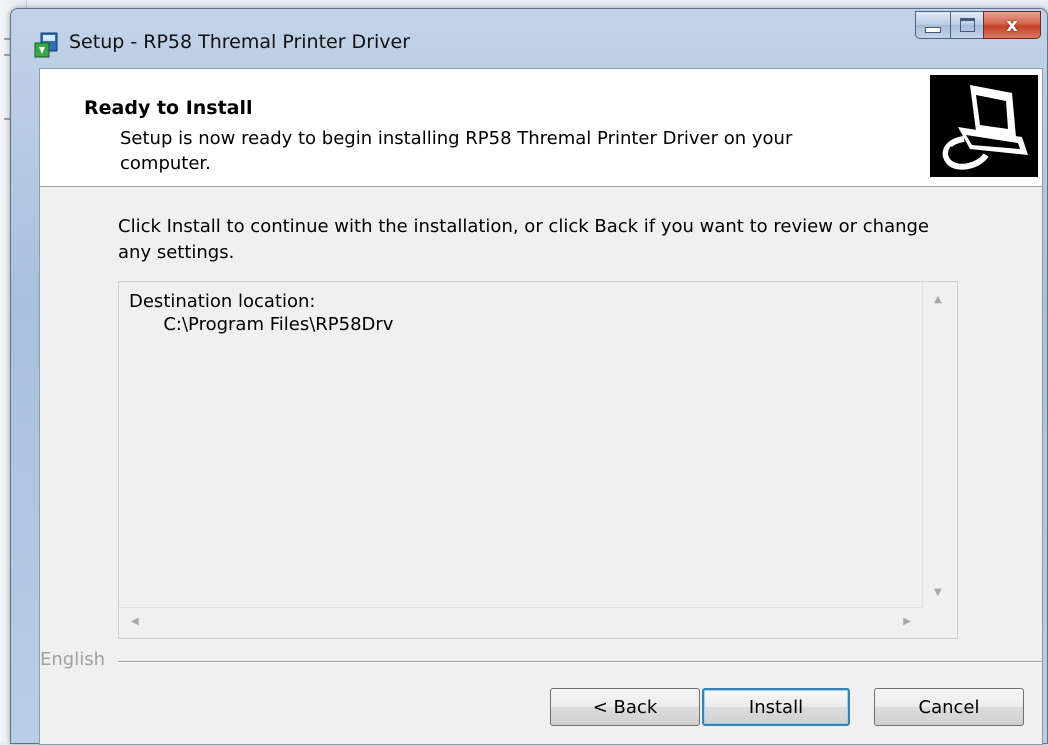  Describe the element at coordinates (47, 45) in the screenshot. I see `setup-installer-icon` at that location.